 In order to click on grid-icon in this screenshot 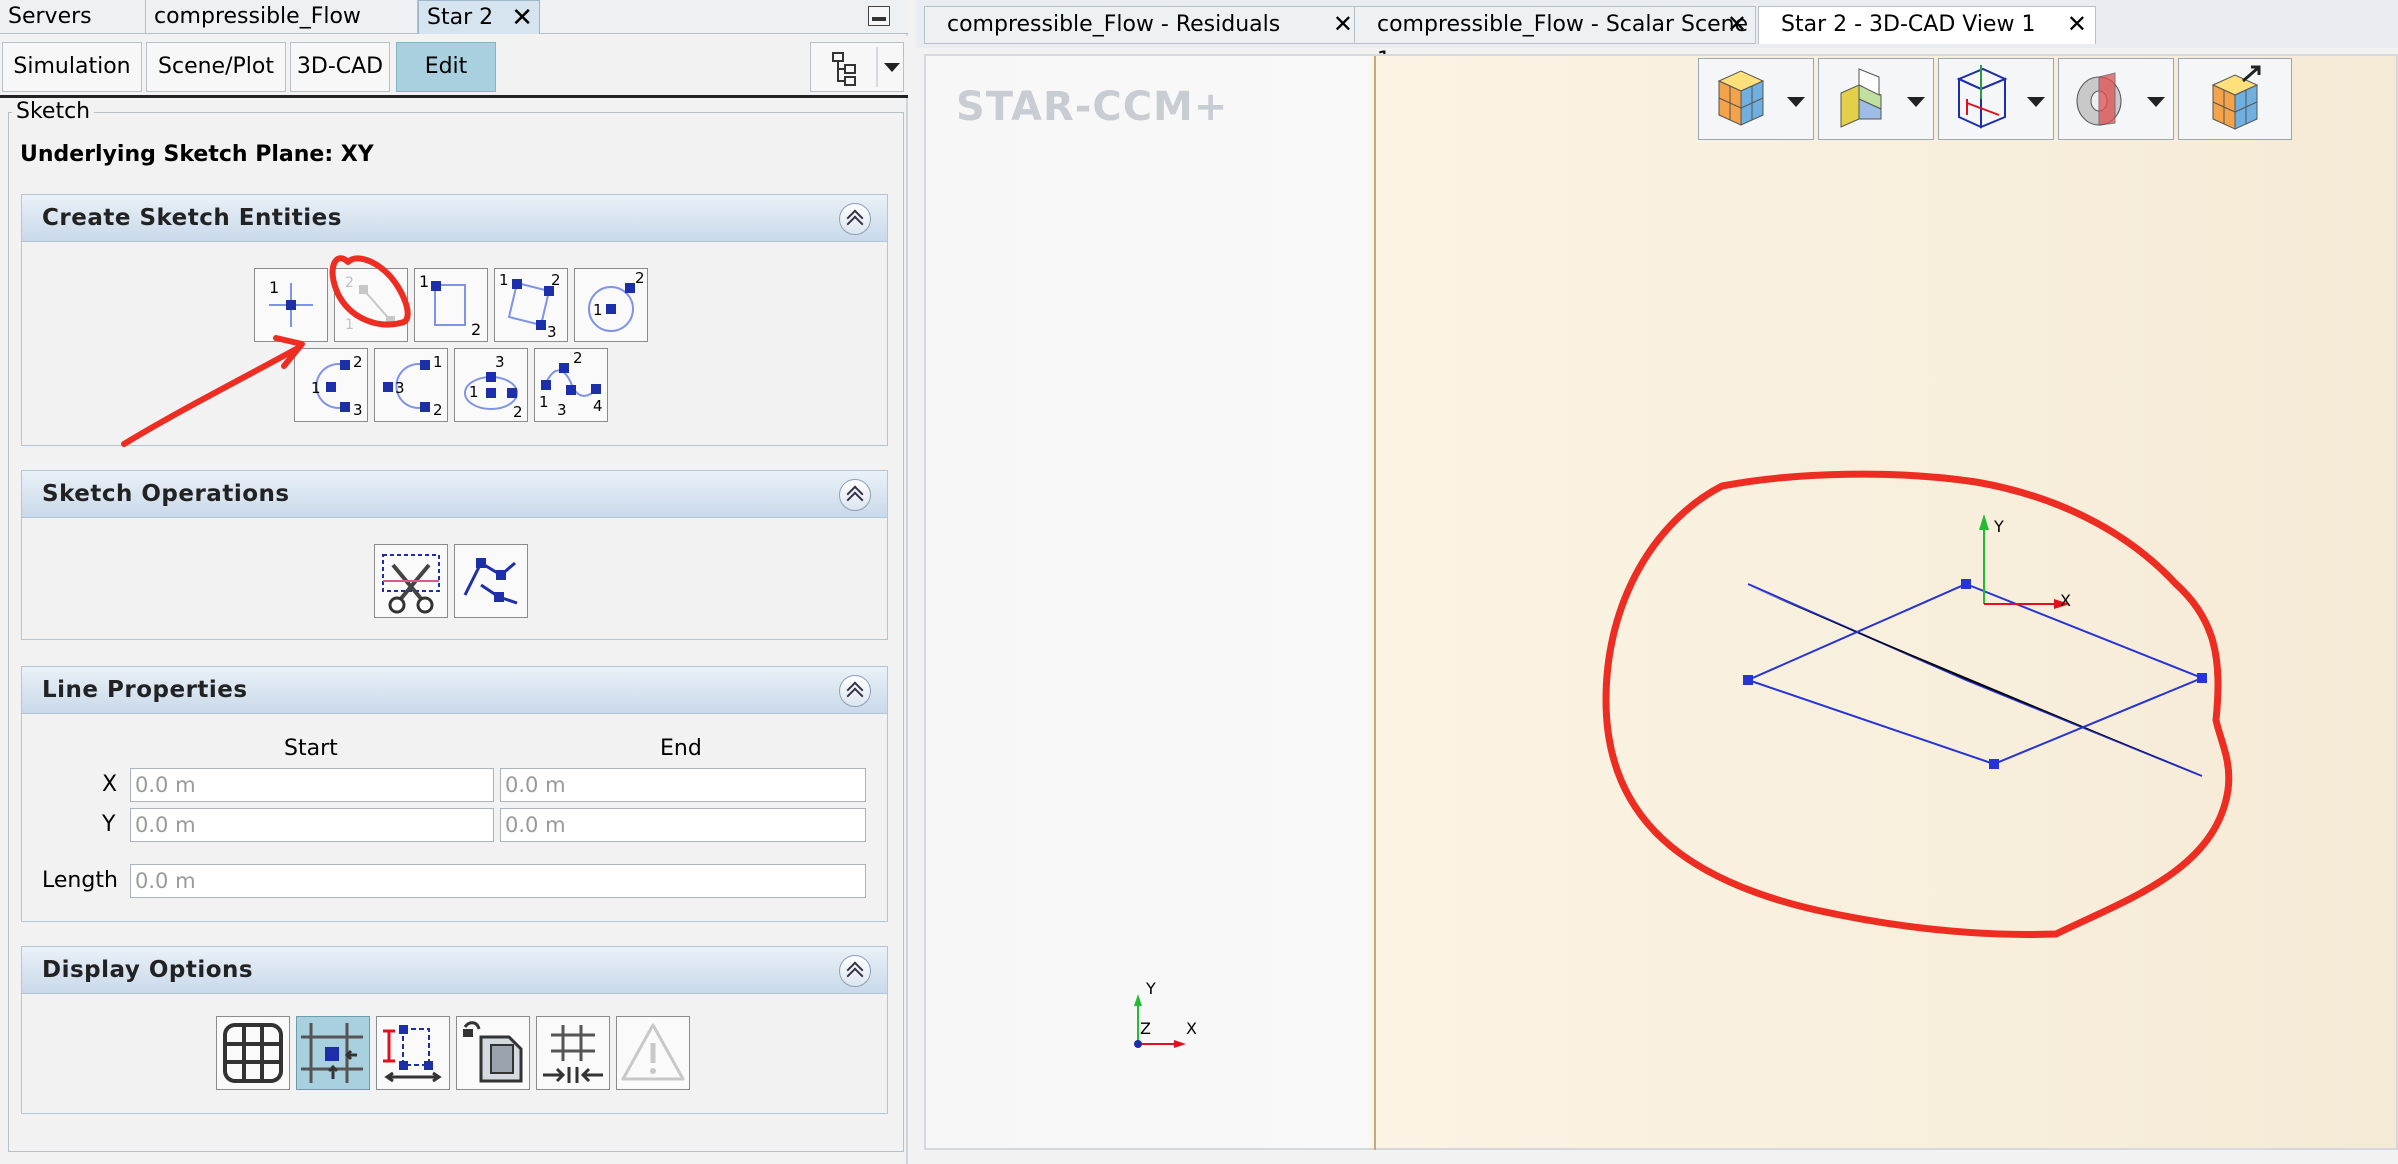, I will do `click(253, 1053)`.